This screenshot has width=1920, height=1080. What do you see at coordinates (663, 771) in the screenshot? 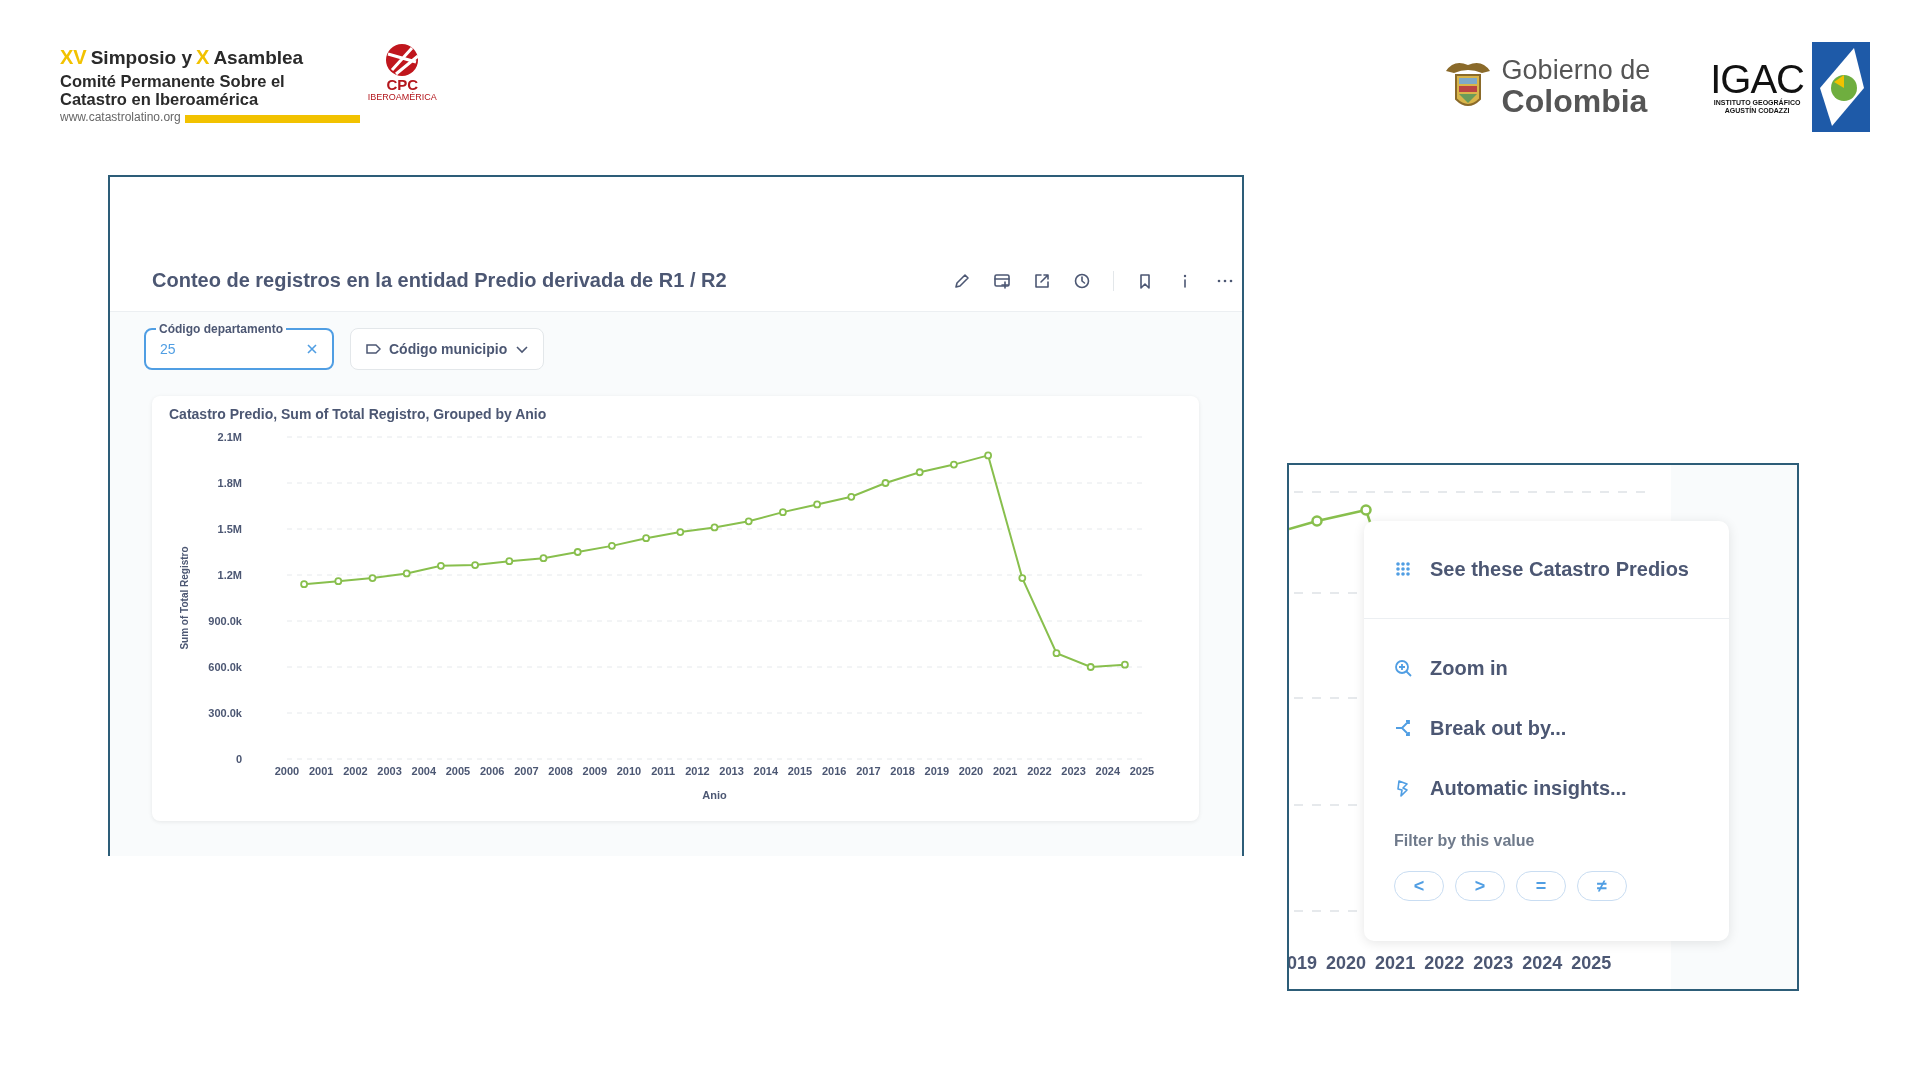
I see `axis-tick-label: 2011` at bounding box center [663, 771].